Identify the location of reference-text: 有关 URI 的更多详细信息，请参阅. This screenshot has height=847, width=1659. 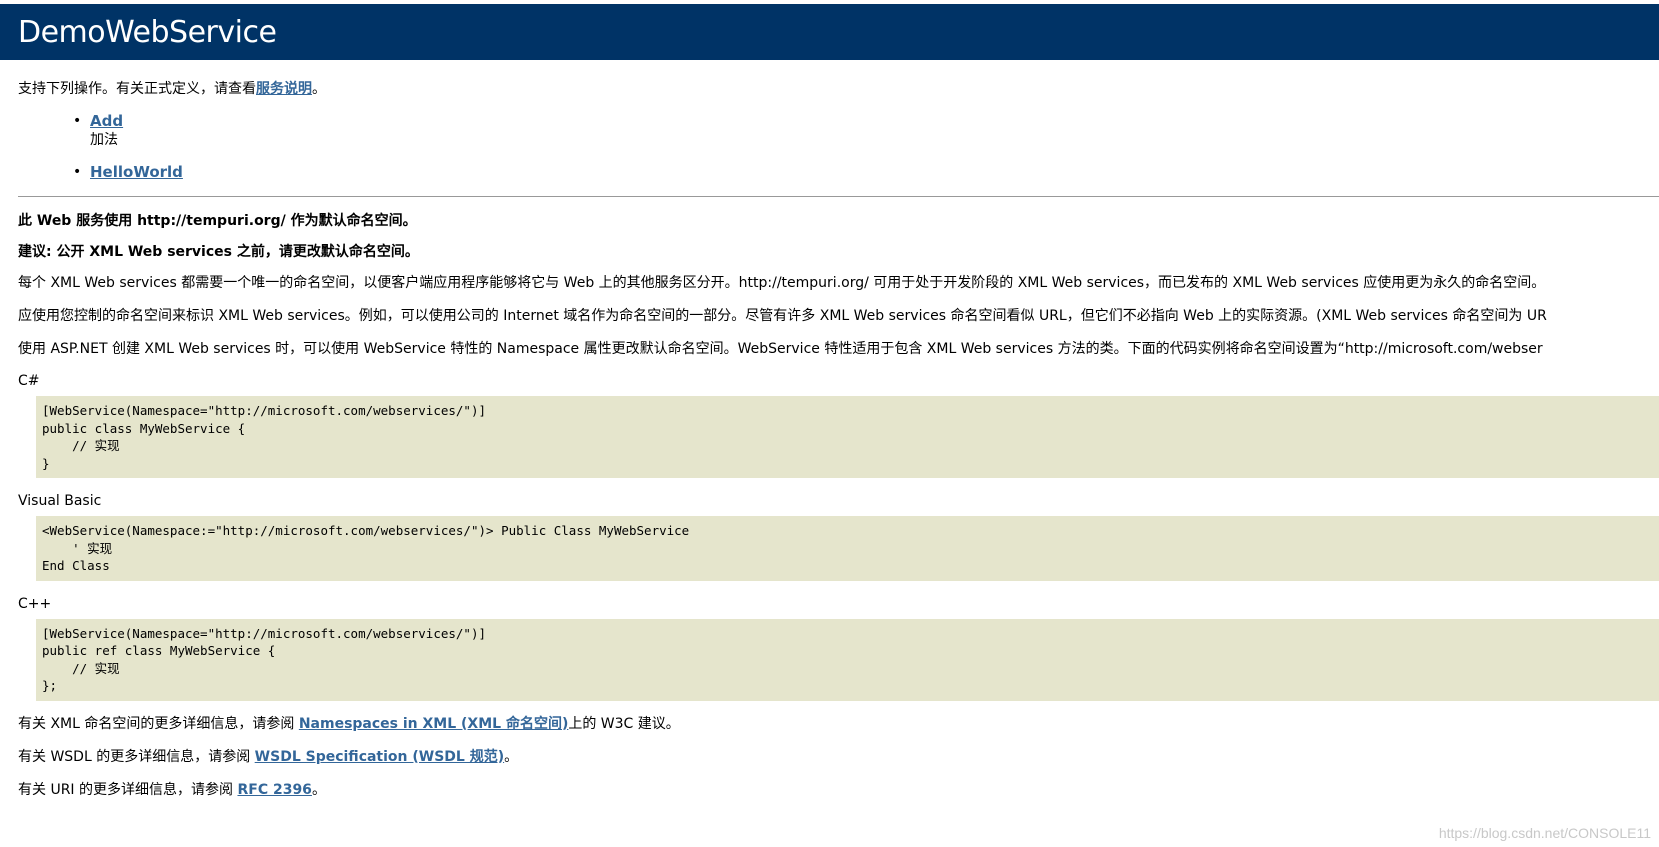
(128, 789).